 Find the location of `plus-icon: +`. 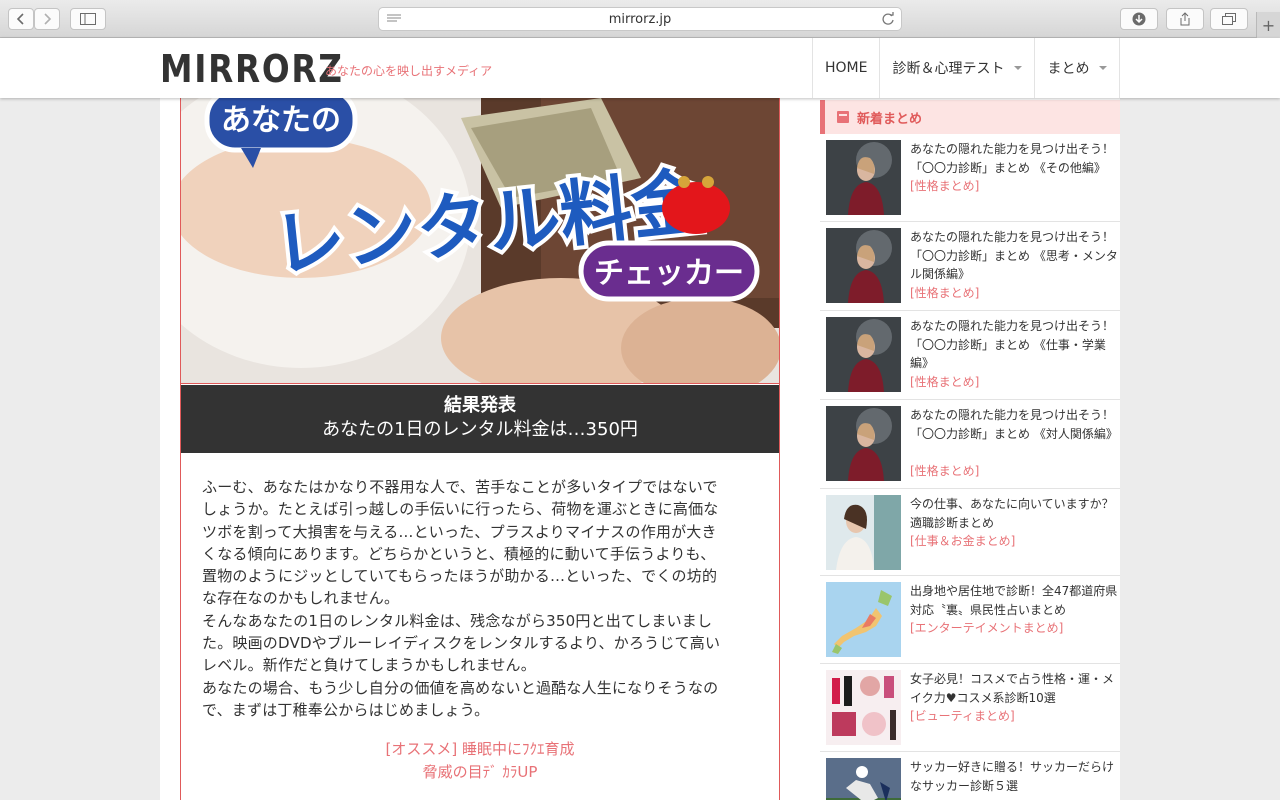

plus-icon: + is located at coordinates (1268, 25).